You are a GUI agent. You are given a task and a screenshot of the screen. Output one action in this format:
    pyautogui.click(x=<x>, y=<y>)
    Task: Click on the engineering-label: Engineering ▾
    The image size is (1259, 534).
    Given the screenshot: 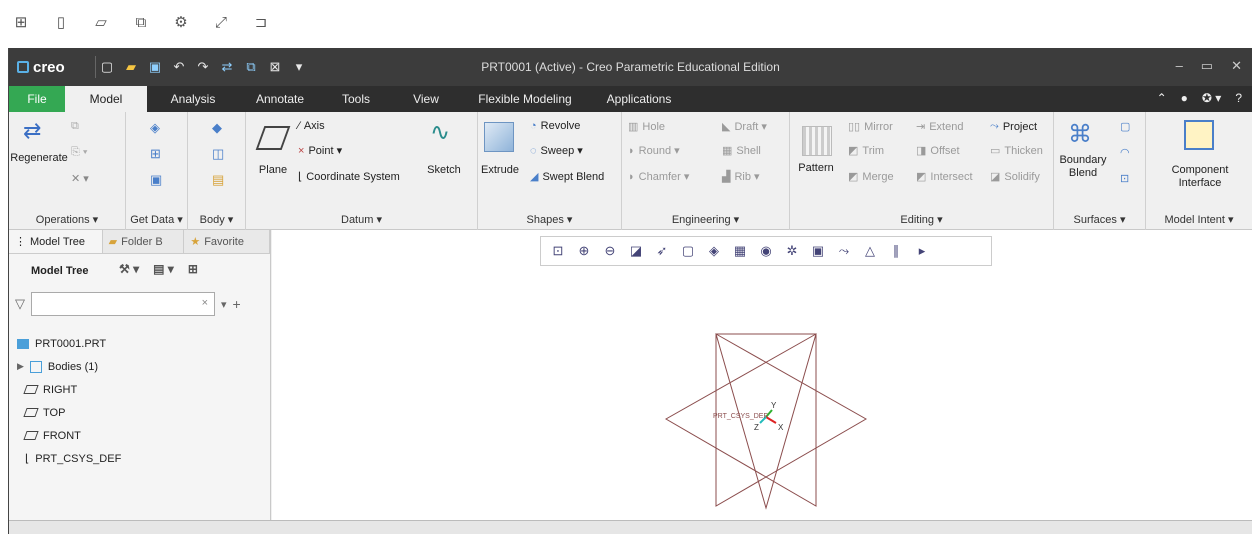 What is the action you would take?
    pyautogui.click(x=705, y=219)
    